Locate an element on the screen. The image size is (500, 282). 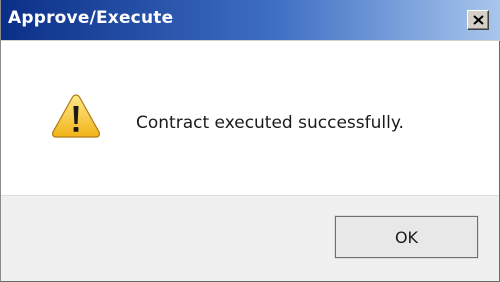
close-icon is located at coordinates (478, 20).